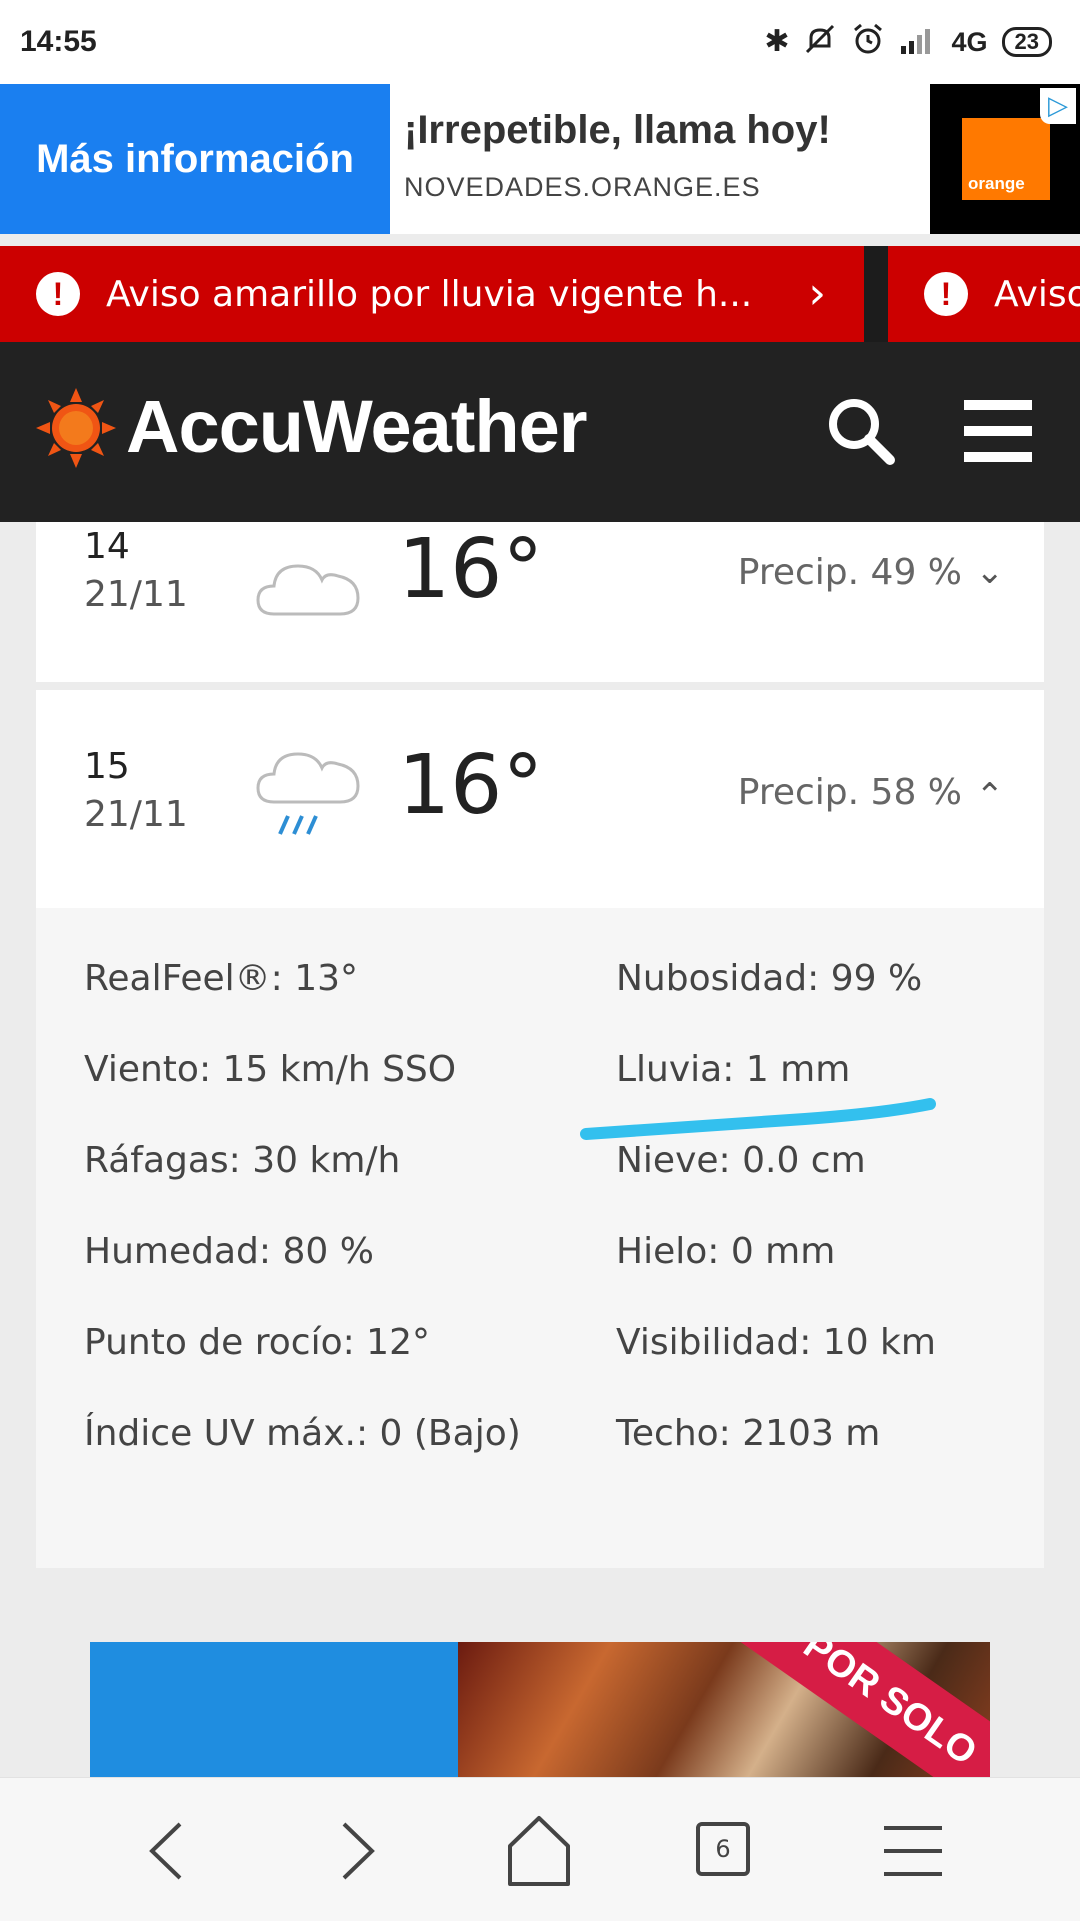 The height and width of the screenshot is (1921, 1080). I want to click on status-time: 14:55, so click(58, 41).